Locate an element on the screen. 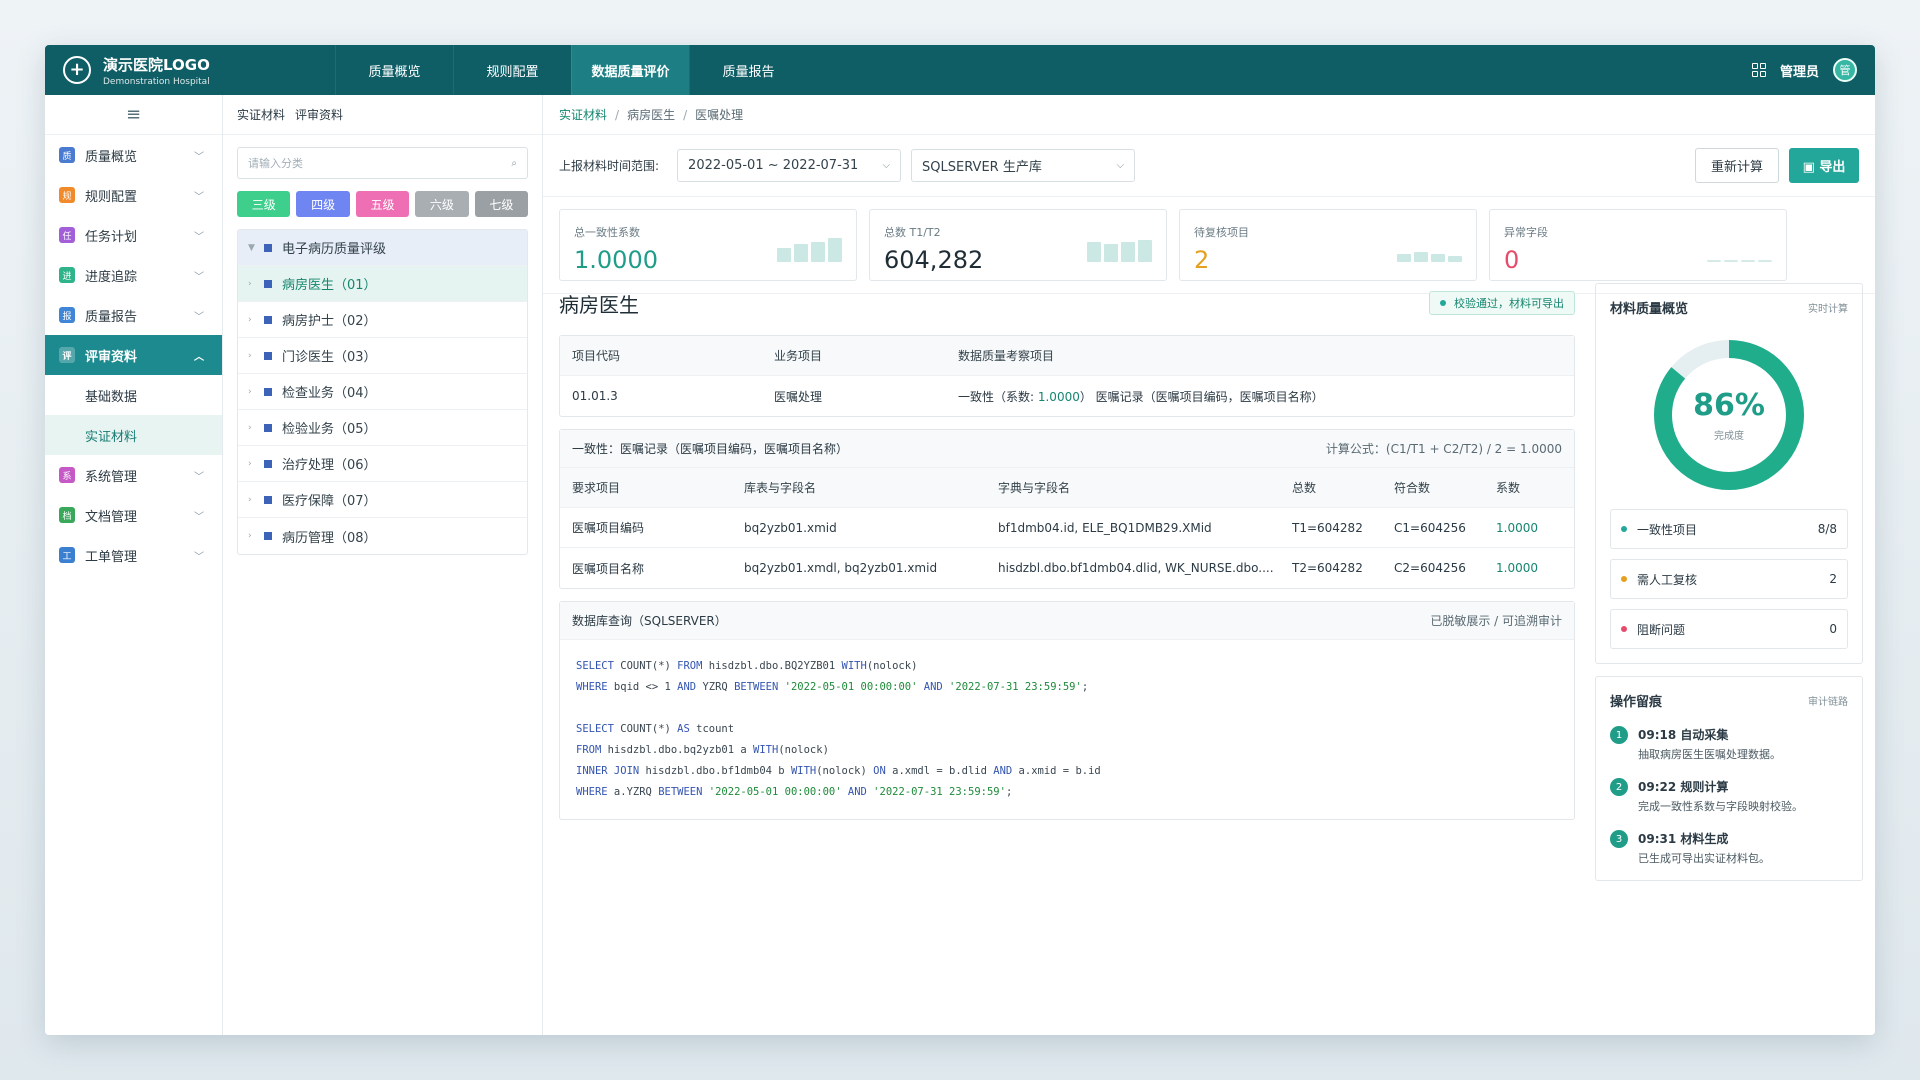 This screenshot has height=1080, width=1920. apps-grid-icon is located at coordinates (1758, 70).